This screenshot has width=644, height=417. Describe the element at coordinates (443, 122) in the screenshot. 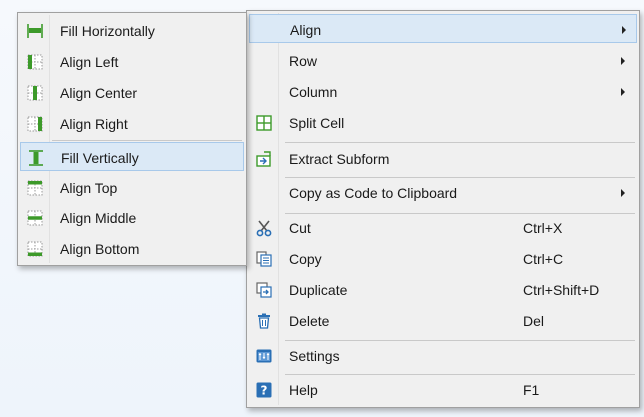

I see `menu-item-split-cell: Split Cell` at that location.